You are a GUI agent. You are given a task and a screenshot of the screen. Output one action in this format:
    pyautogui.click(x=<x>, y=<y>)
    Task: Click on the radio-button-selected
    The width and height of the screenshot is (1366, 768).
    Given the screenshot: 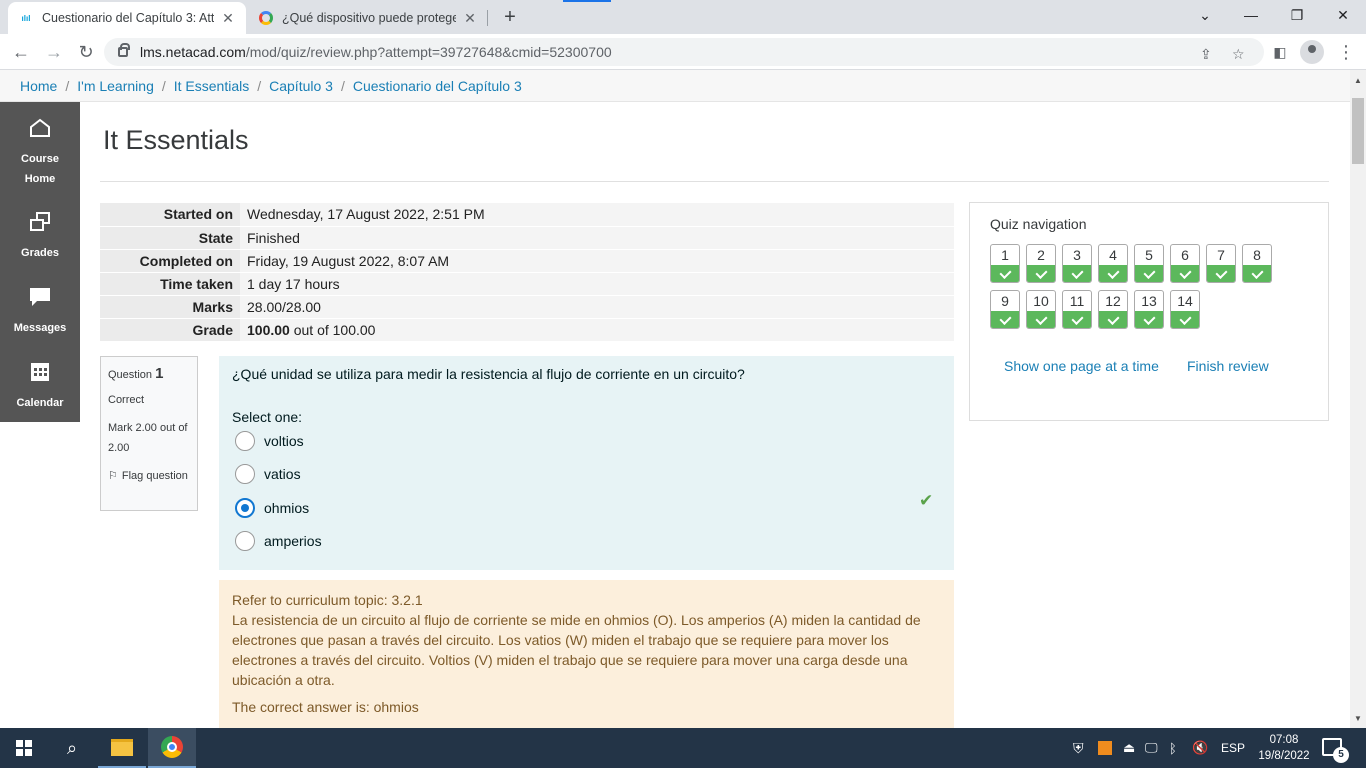 What is the action you would take?
    pyautogui.click(x=245, y=508)
    